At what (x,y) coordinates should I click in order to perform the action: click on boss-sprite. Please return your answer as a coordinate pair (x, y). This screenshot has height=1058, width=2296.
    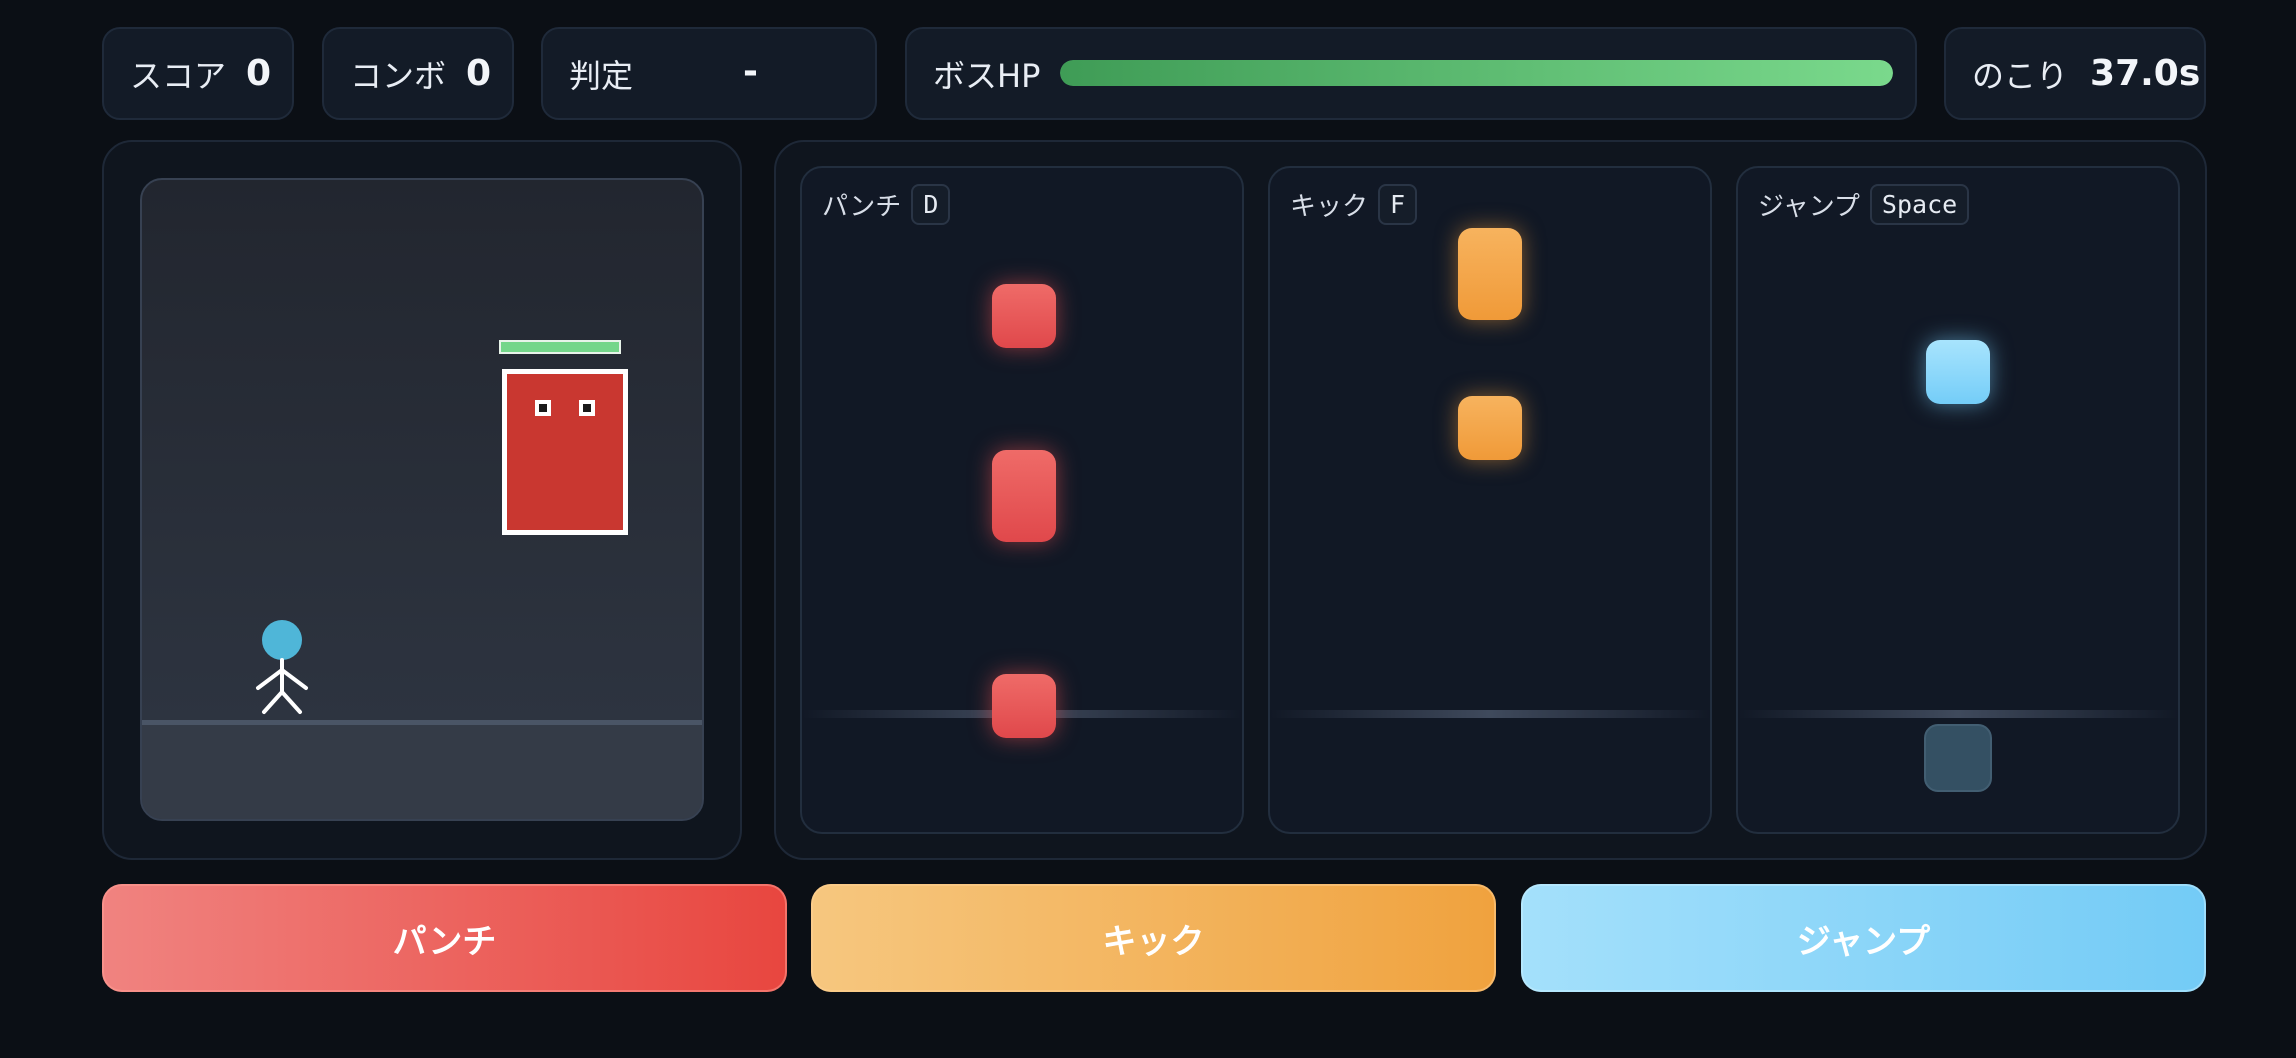
    Looking at the image, I should click on (565, 452).